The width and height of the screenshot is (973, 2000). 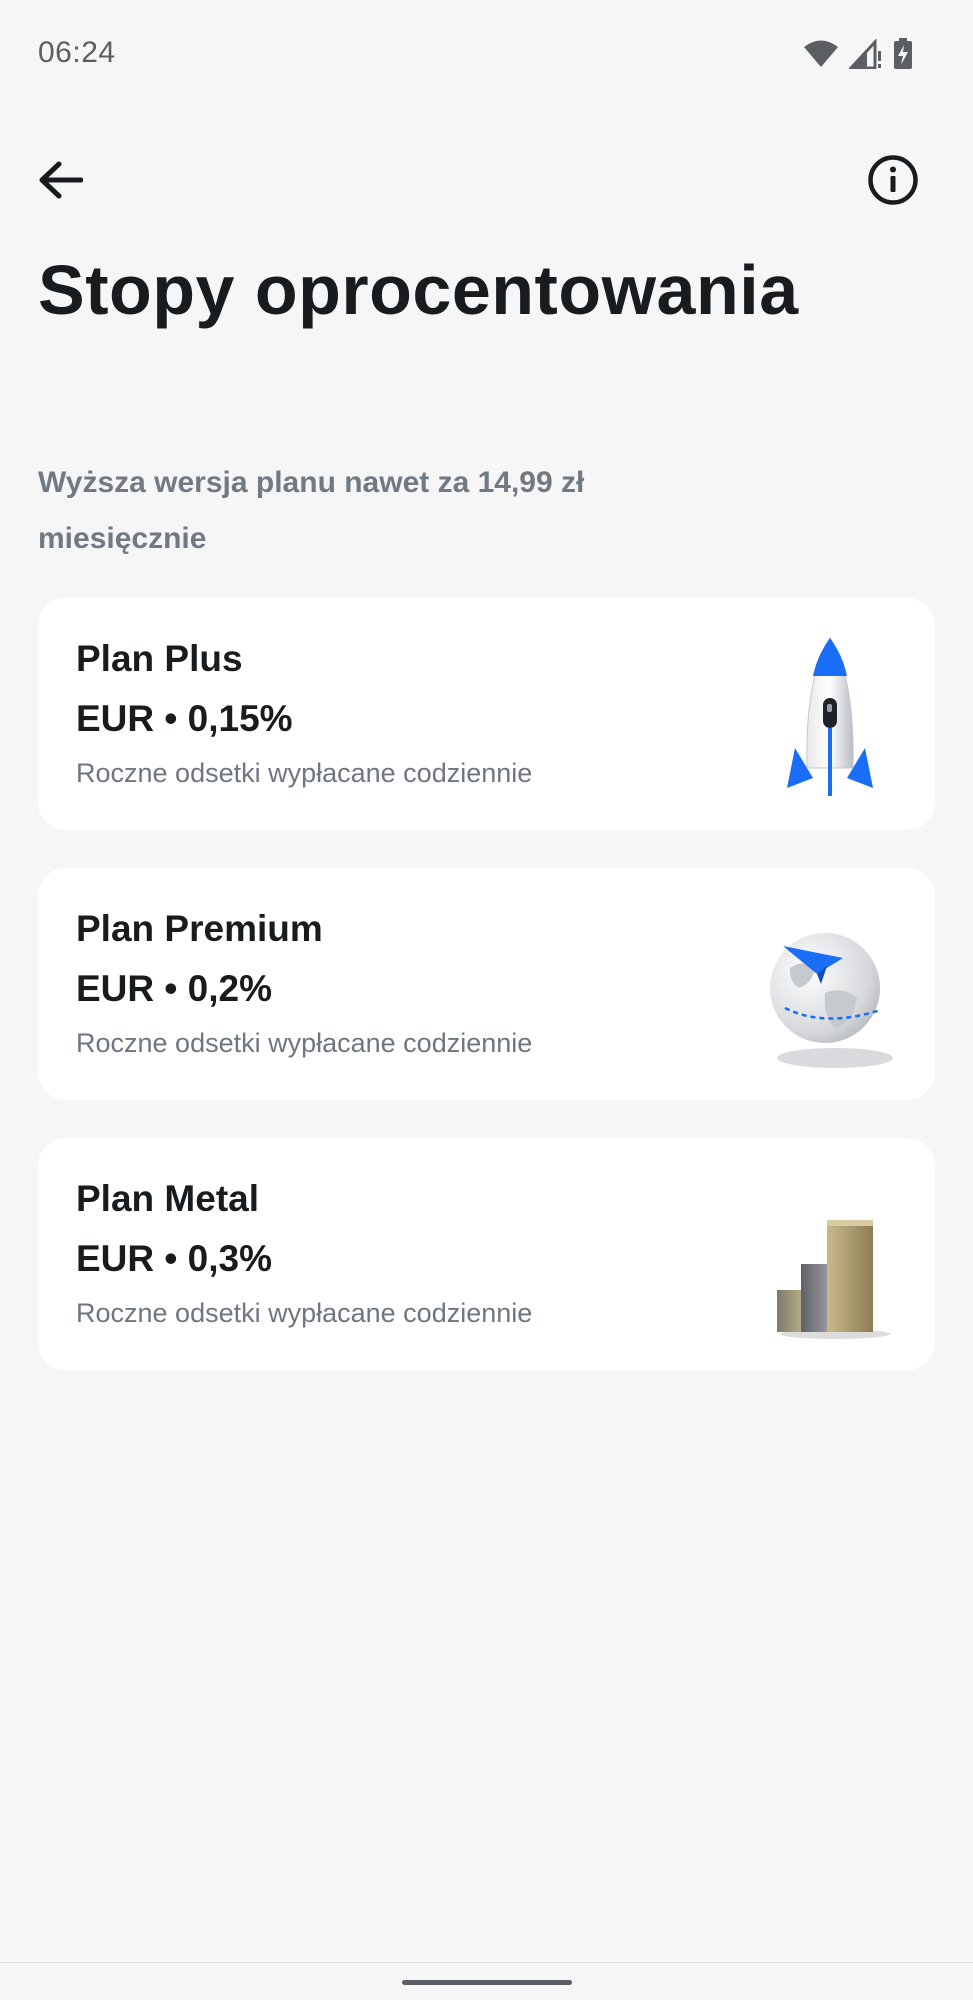 What do you see at coordinates (486, 55) in the screenshot?
I see `status-bar: 06:24` at bounding box center [486, 55].